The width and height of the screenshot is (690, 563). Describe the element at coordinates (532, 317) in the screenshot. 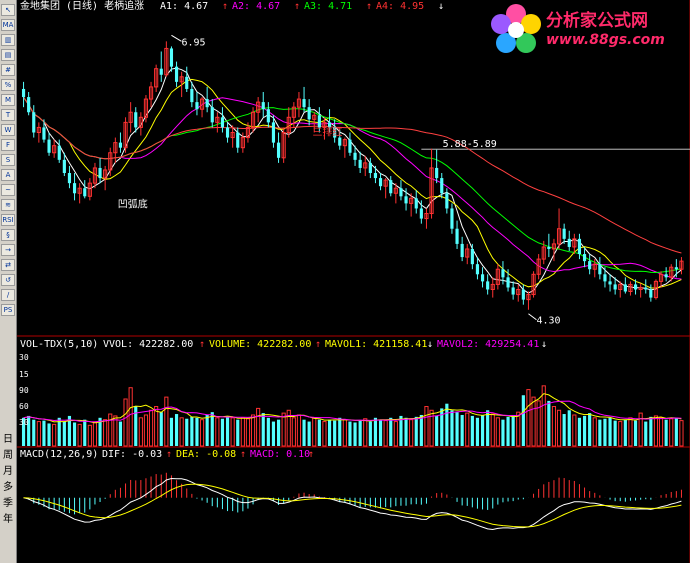

I see `annotation-pointer` at that location.